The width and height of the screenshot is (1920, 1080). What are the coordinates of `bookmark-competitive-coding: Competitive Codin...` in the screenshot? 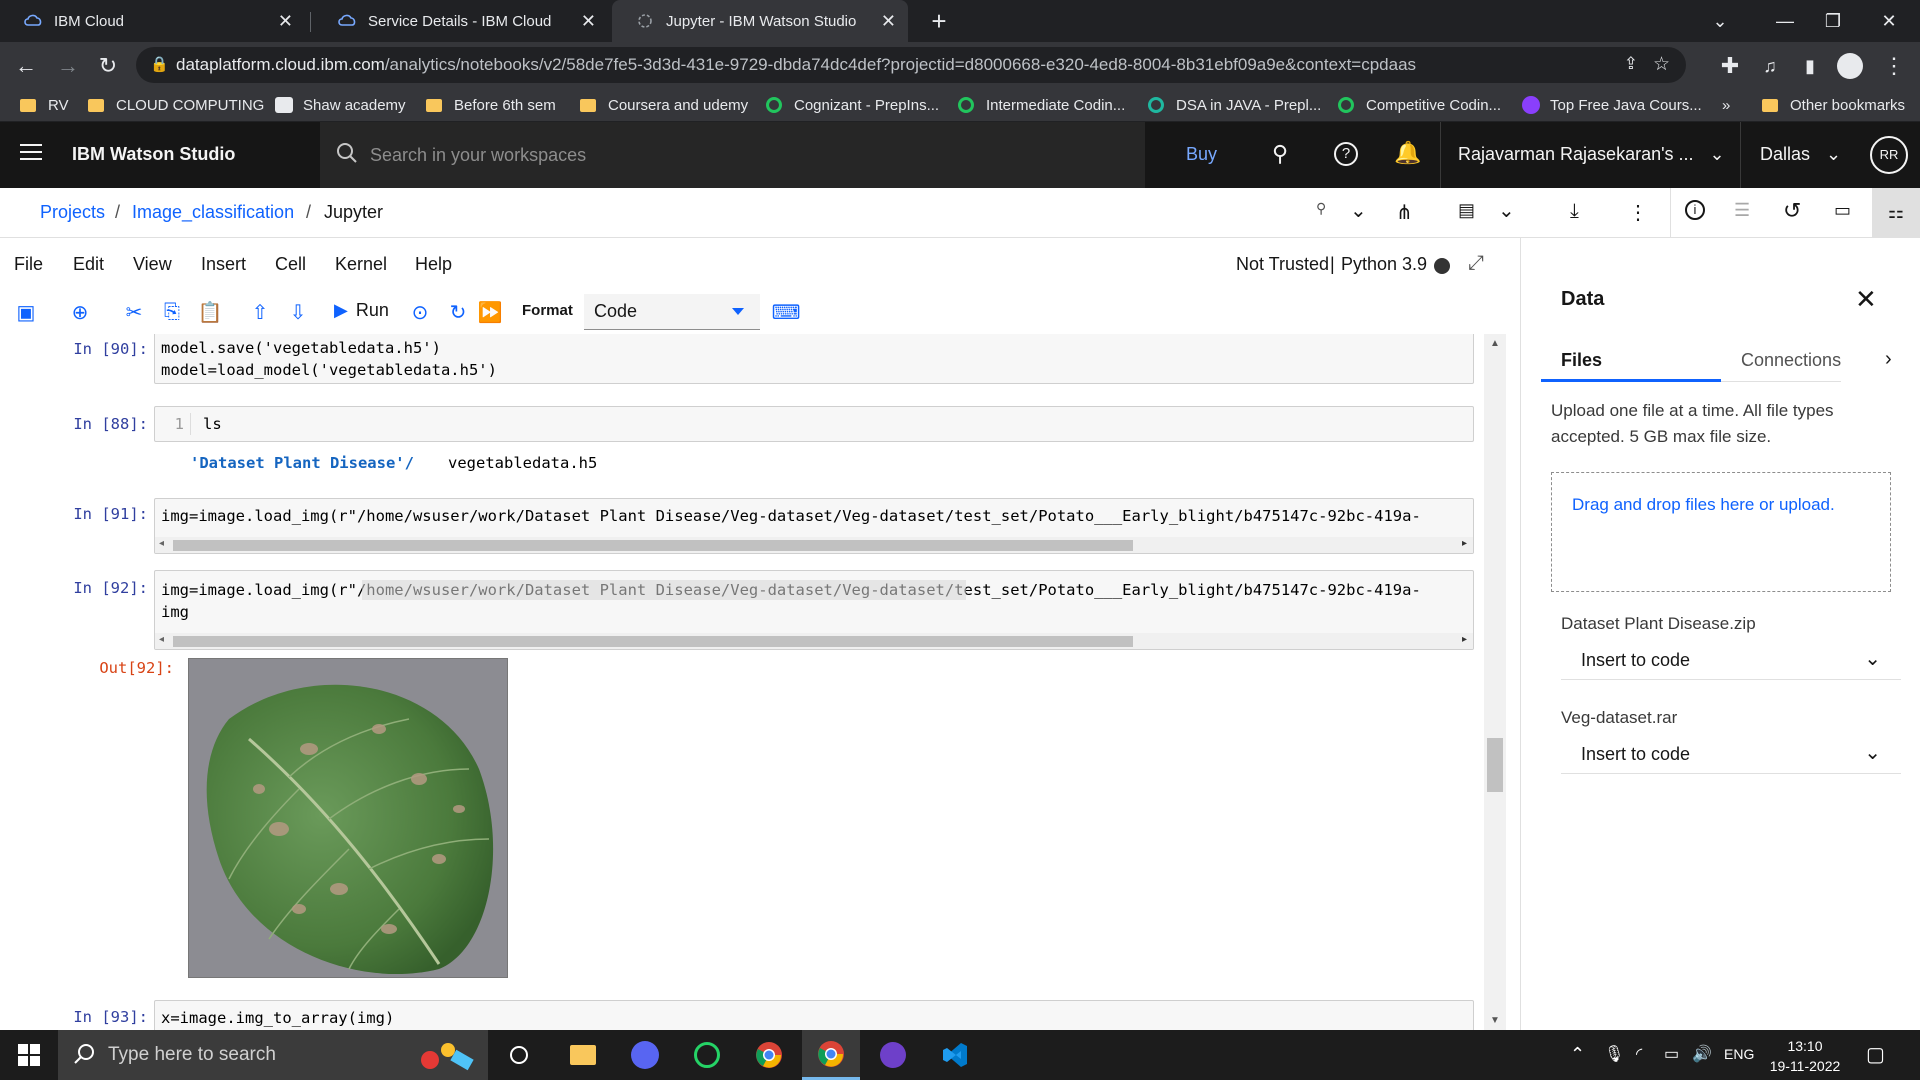 It's located at (1419, 105).